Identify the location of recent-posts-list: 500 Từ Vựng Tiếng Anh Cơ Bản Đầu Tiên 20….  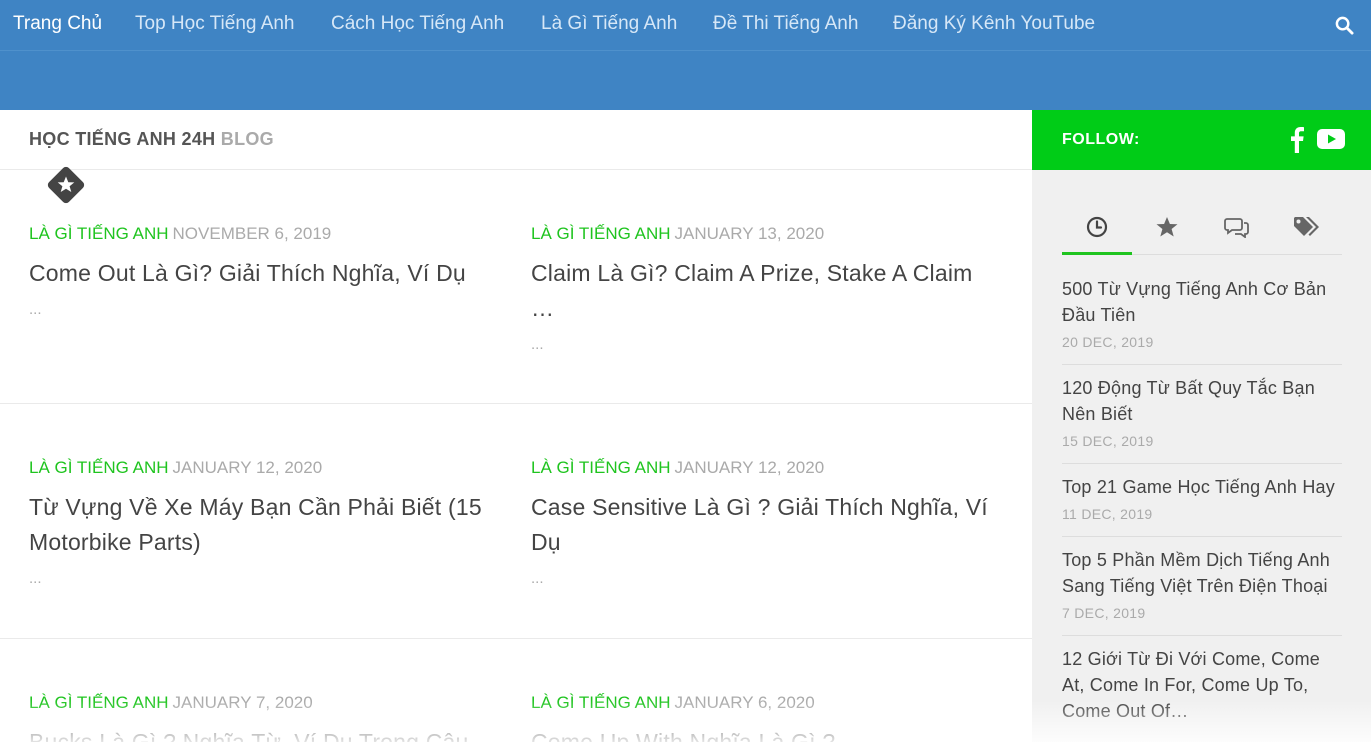
(1202, 509).